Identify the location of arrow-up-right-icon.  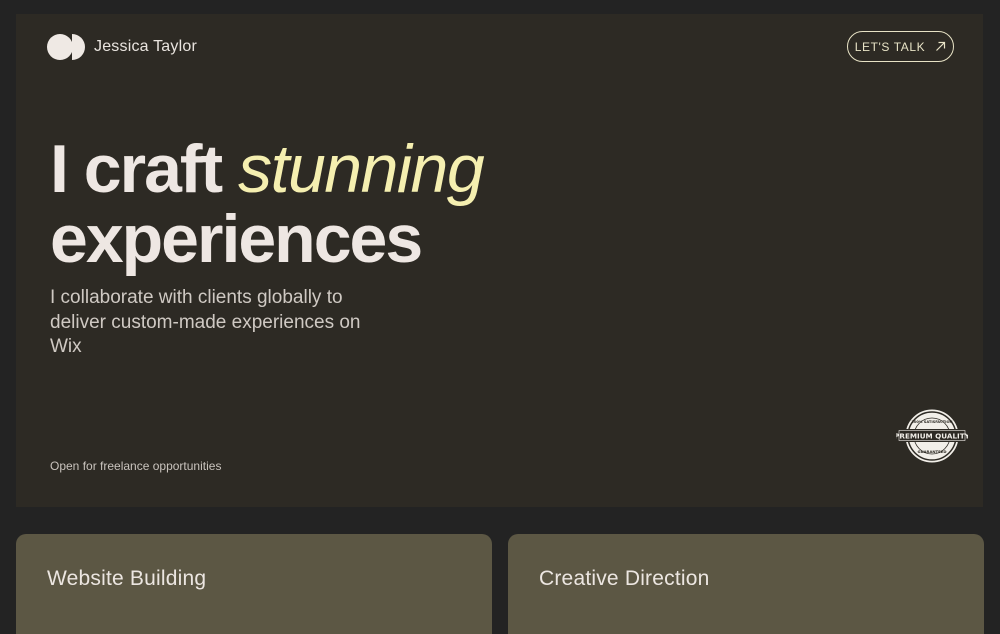
(941, 46).